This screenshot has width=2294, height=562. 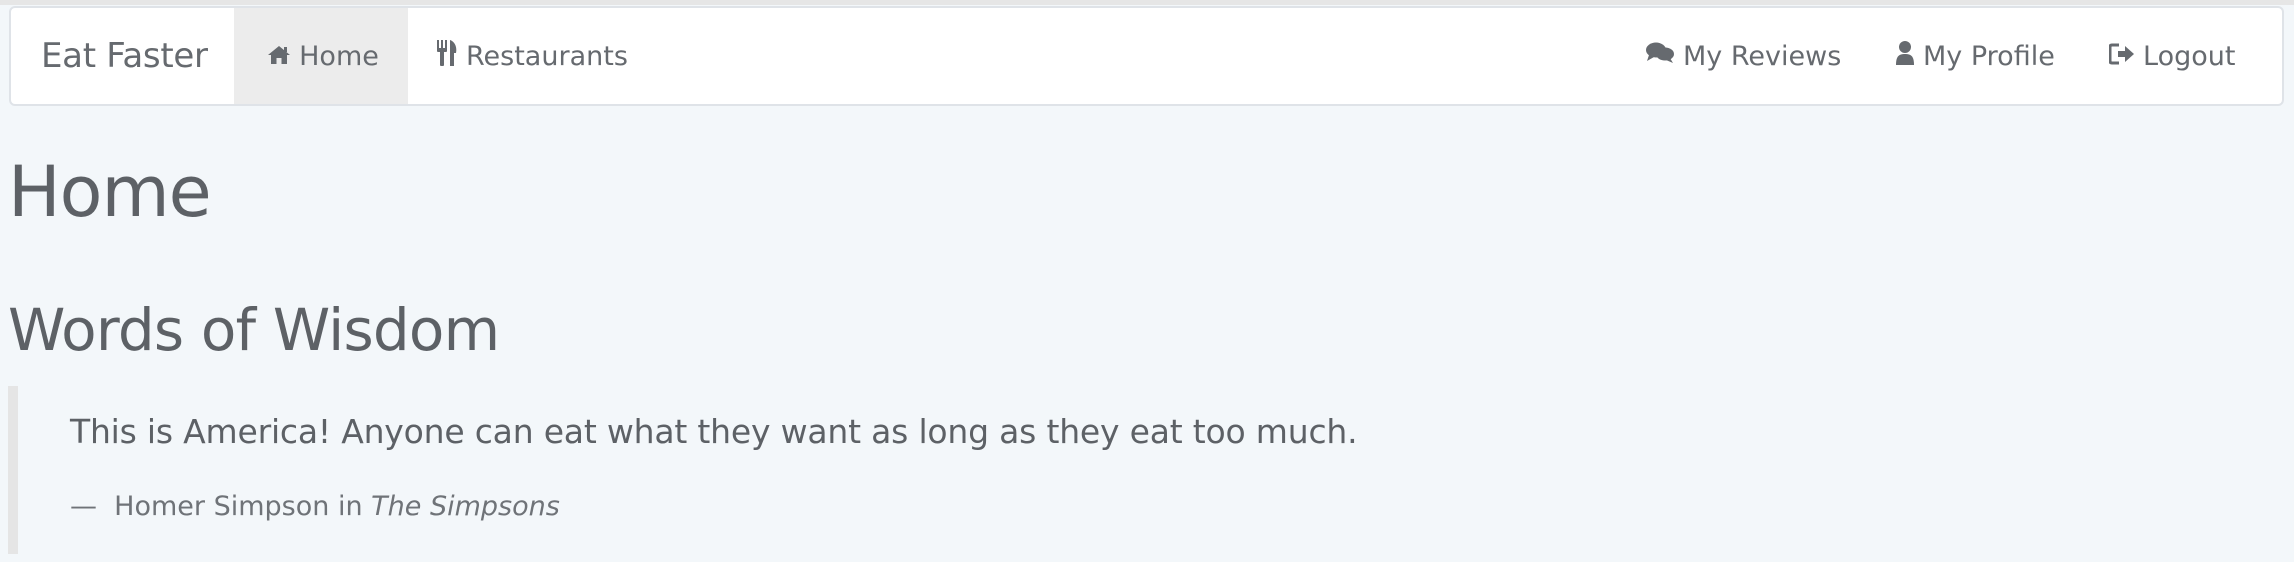 I want to click on nav-item-my-profile: My Profile, so click(x=1975, y=56).